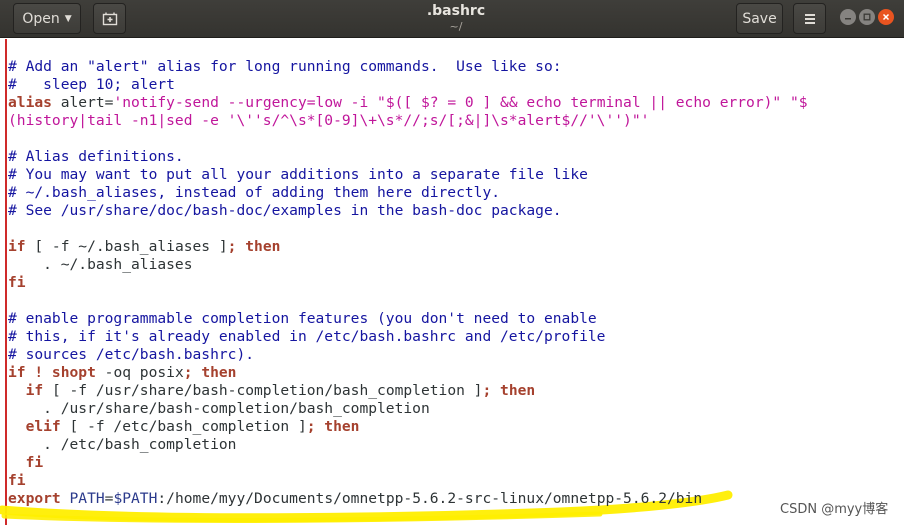  What do you see at coordinates (82, 498) in the screenshot?
I see `code-token: PATH` at bounding box center [82, 498].